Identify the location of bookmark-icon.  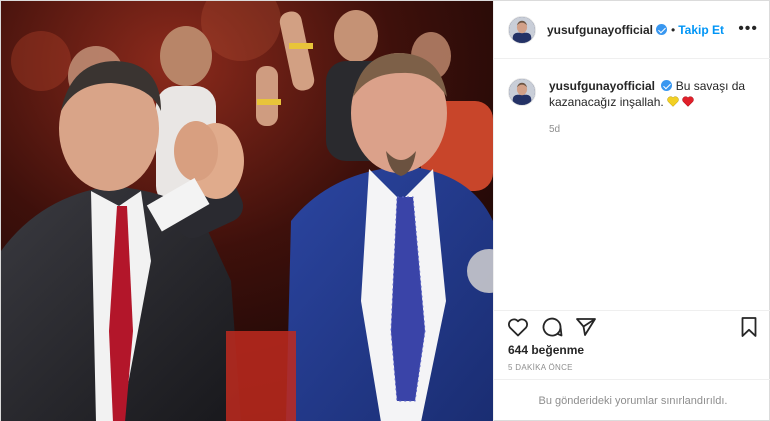
(749, 327).